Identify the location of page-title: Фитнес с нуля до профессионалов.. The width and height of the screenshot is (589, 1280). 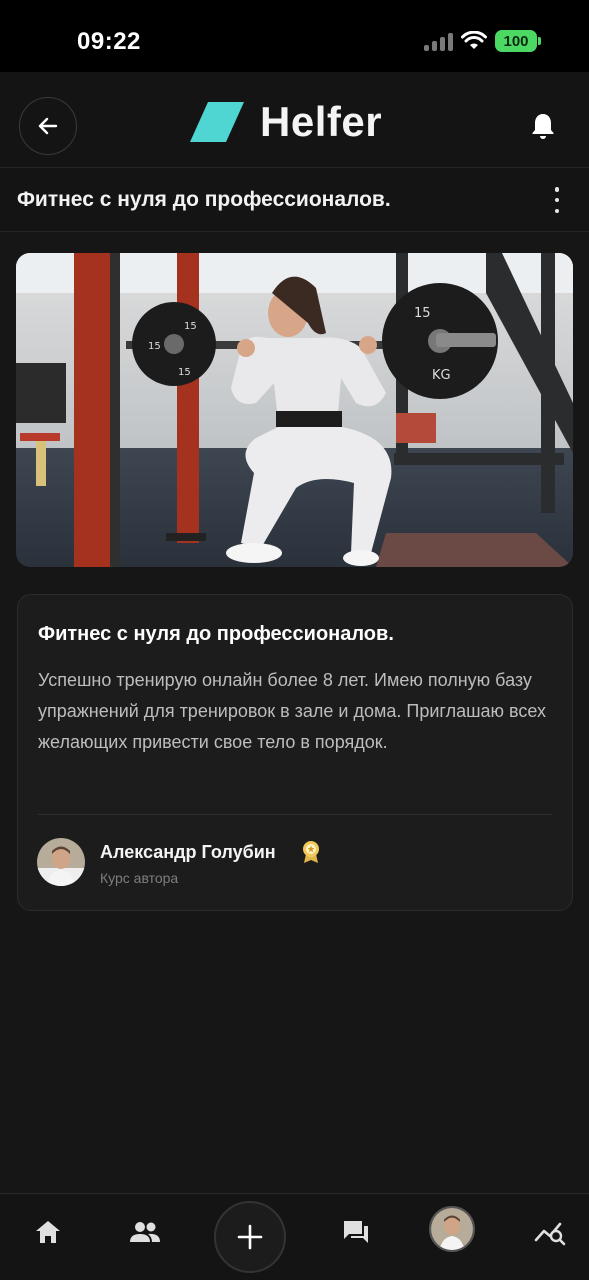
(204, 199).